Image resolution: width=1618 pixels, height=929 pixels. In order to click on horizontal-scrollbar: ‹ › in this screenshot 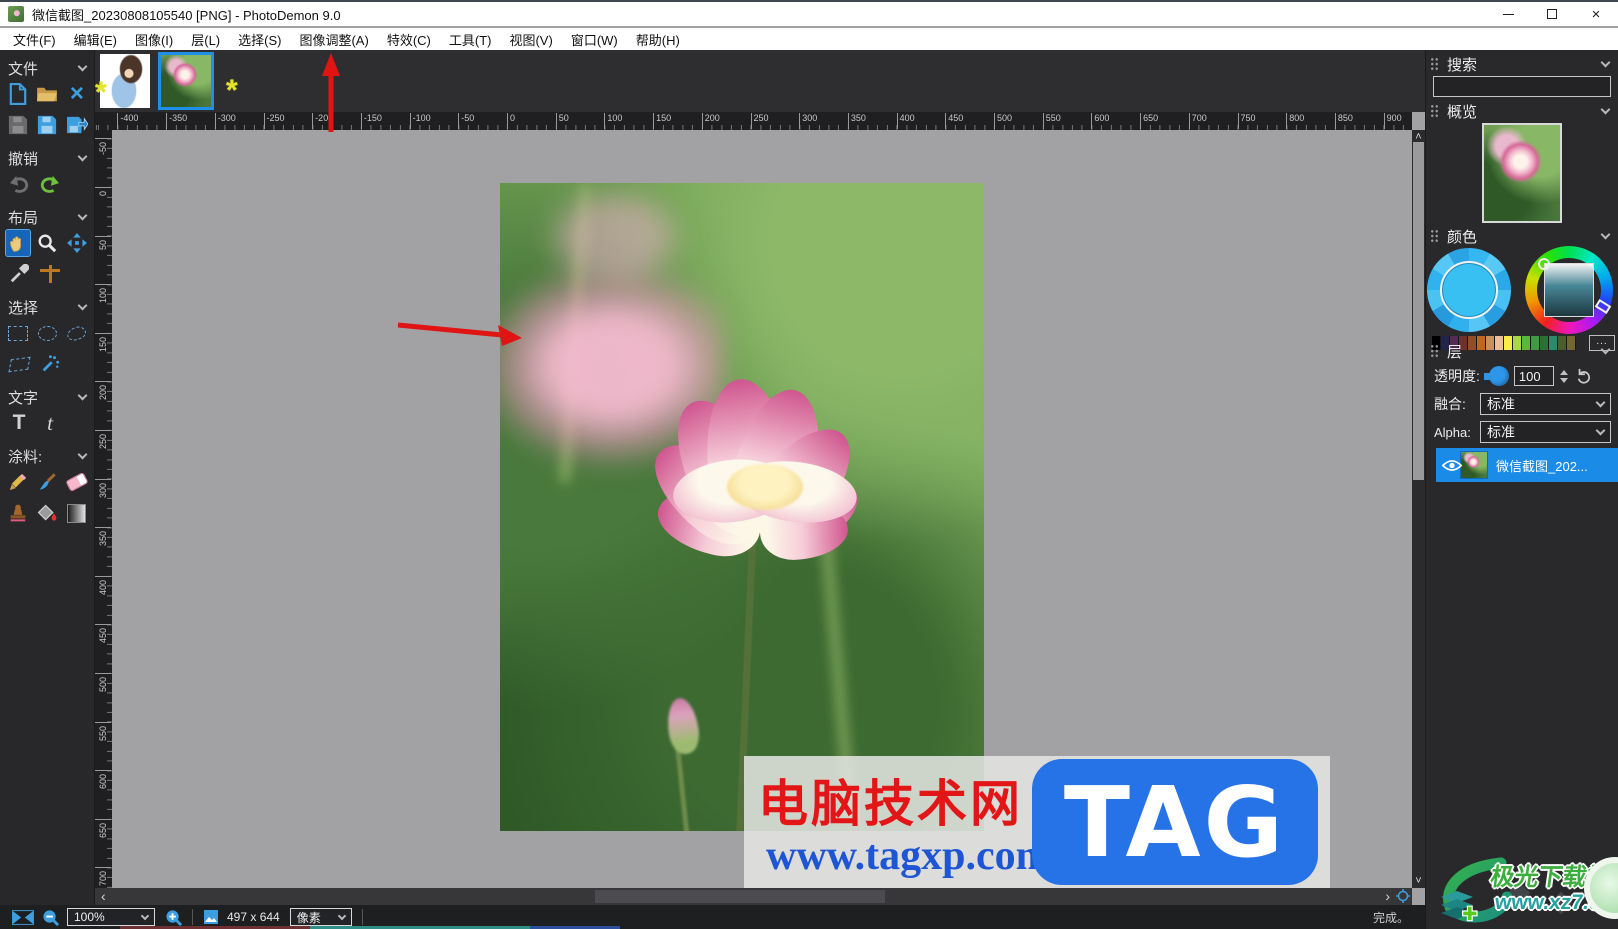, I will do `click(753, 896)`.